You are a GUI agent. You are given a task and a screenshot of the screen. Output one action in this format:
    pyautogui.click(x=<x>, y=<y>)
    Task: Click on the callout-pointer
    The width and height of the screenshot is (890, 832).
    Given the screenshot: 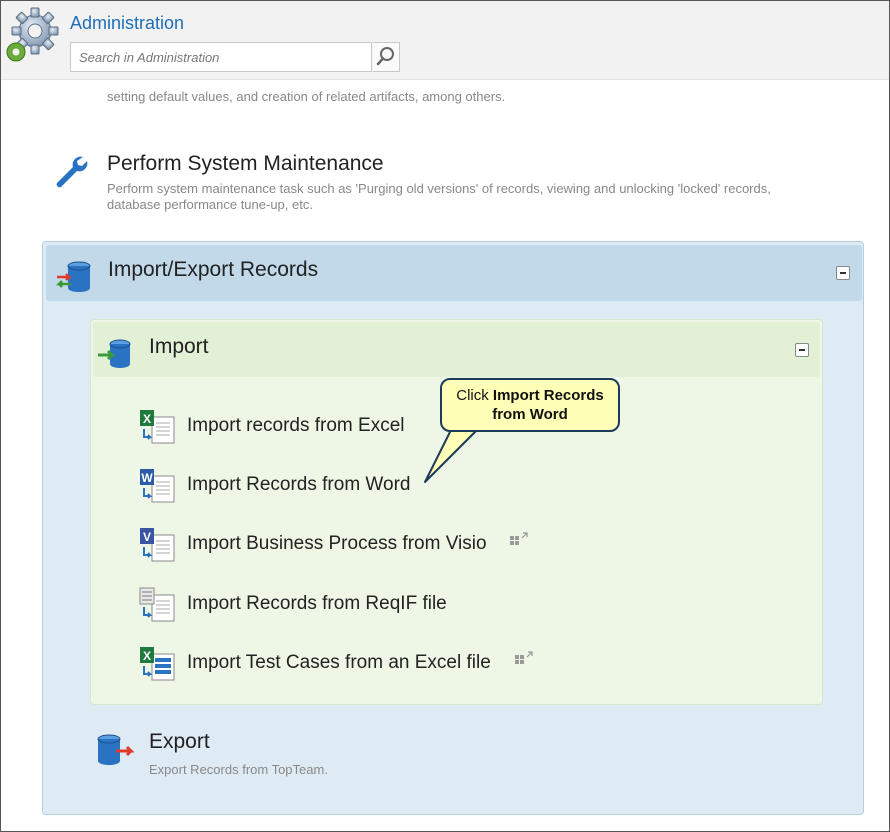 What is the action you would take?
    pyautogui.click(x=452, y=454)
    